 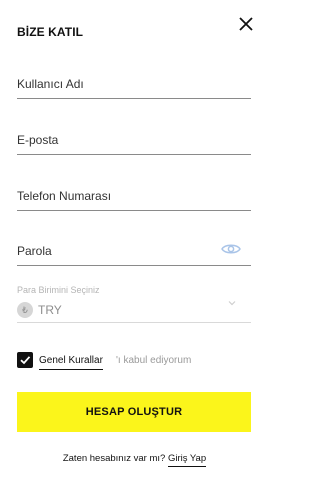 What do you see at coordinates (231, 249) in the screenshot?
I see `eye-icon` at bounding box center [231, 249].